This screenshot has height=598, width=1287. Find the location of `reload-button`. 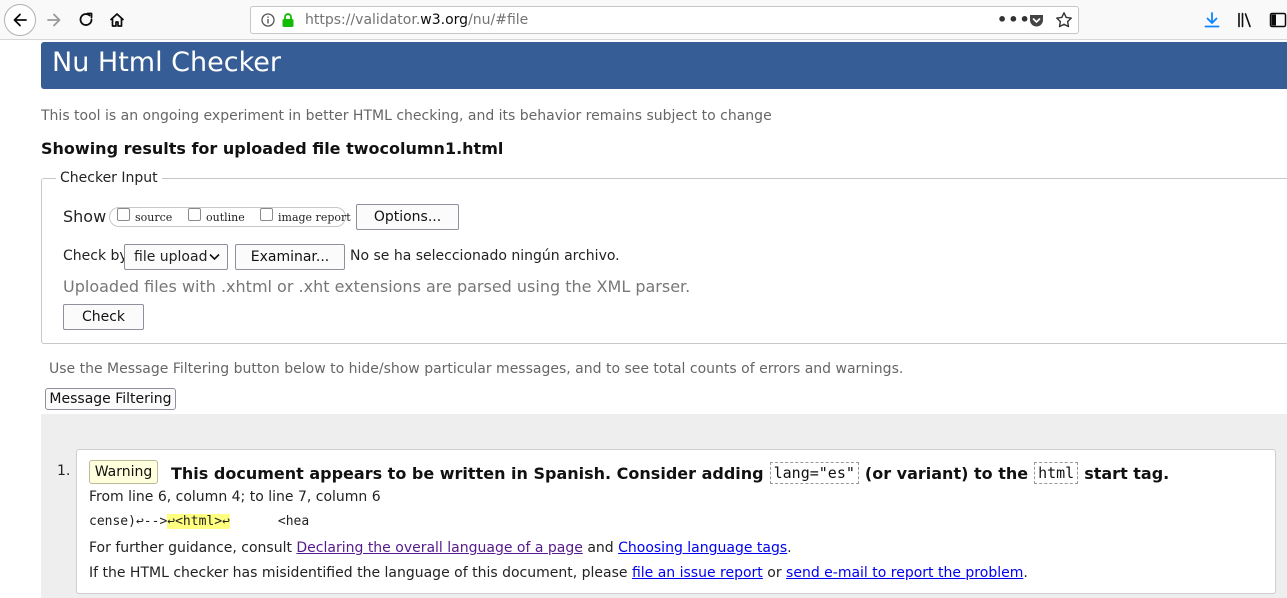

reload-button is located at coordinates (86, 20).